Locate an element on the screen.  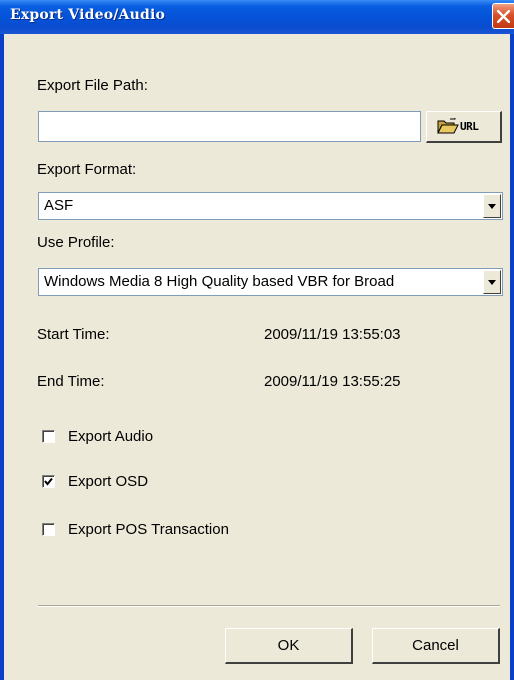
browse-button: URL is located at coordinates (464, 127).